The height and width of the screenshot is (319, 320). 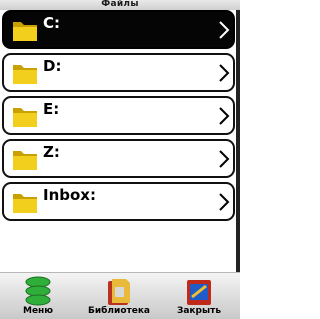 What do you see at coordinates (51, 152) in the screenshot?
I see `drive-label: Z:` at bounding box center [51, 152].